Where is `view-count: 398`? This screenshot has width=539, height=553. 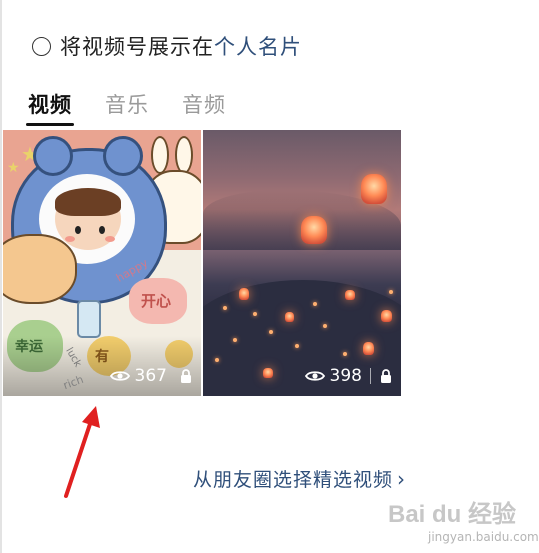
view-count: 398 is located at coordinates (345, 376).